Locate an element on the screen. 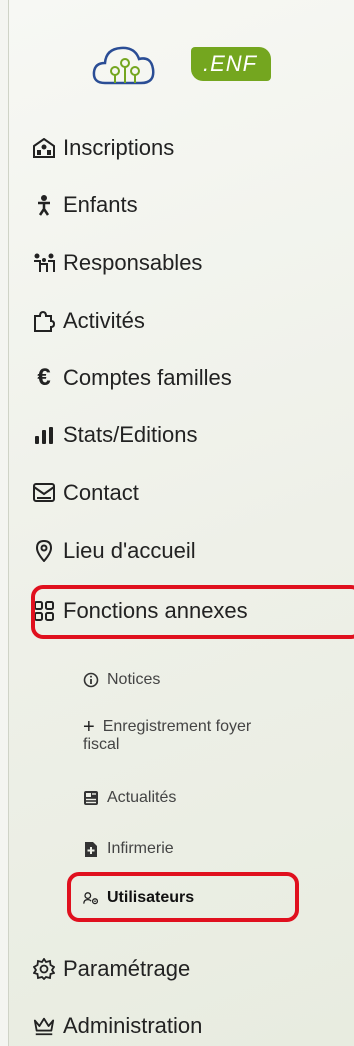 This screenshot has width=354, height=1046. euro-icon: € is located at coordinates (44, 377).